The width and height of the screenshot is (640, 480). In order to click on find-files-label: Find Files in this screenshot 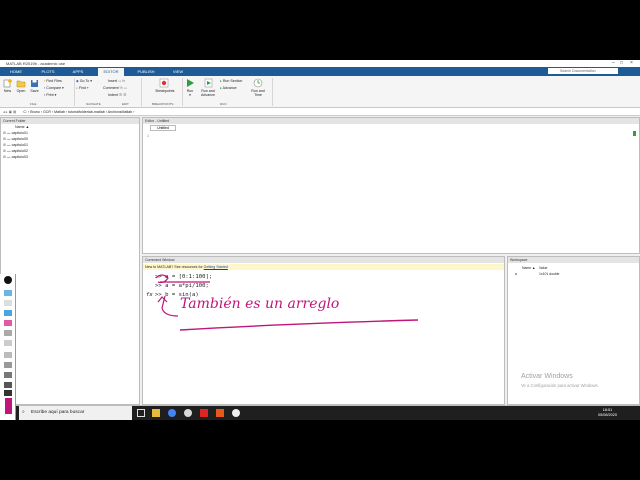, I will do `click(54, 81)`.